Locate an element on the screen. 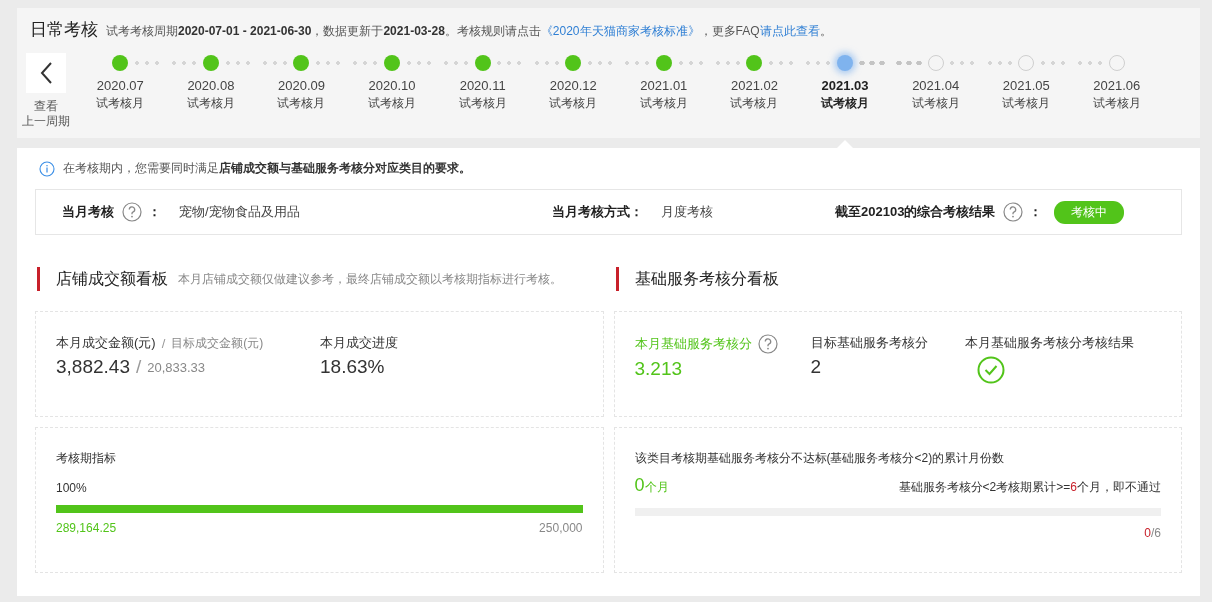  used-count: 0 is located at coordinates (1147, 533).